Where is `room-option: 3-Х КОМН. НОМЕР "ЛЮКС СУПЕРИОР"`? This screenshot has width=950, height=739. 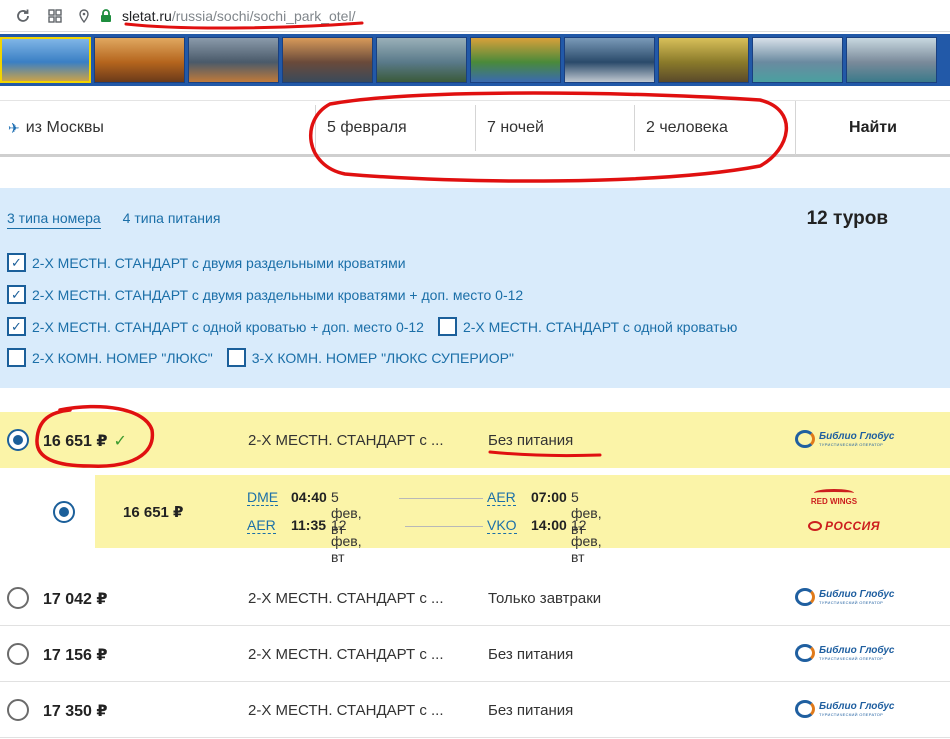
room-option: 3-Х КОМН. НОМЕР "ЛЮКС СУПЕРИОР" is located at coordinates (370, 357).